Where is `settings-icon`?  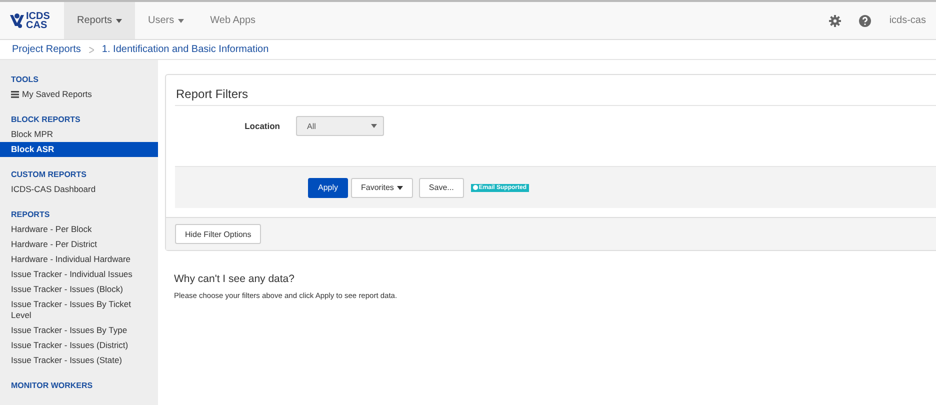 settings-icon is located at coordinates (835, 20).